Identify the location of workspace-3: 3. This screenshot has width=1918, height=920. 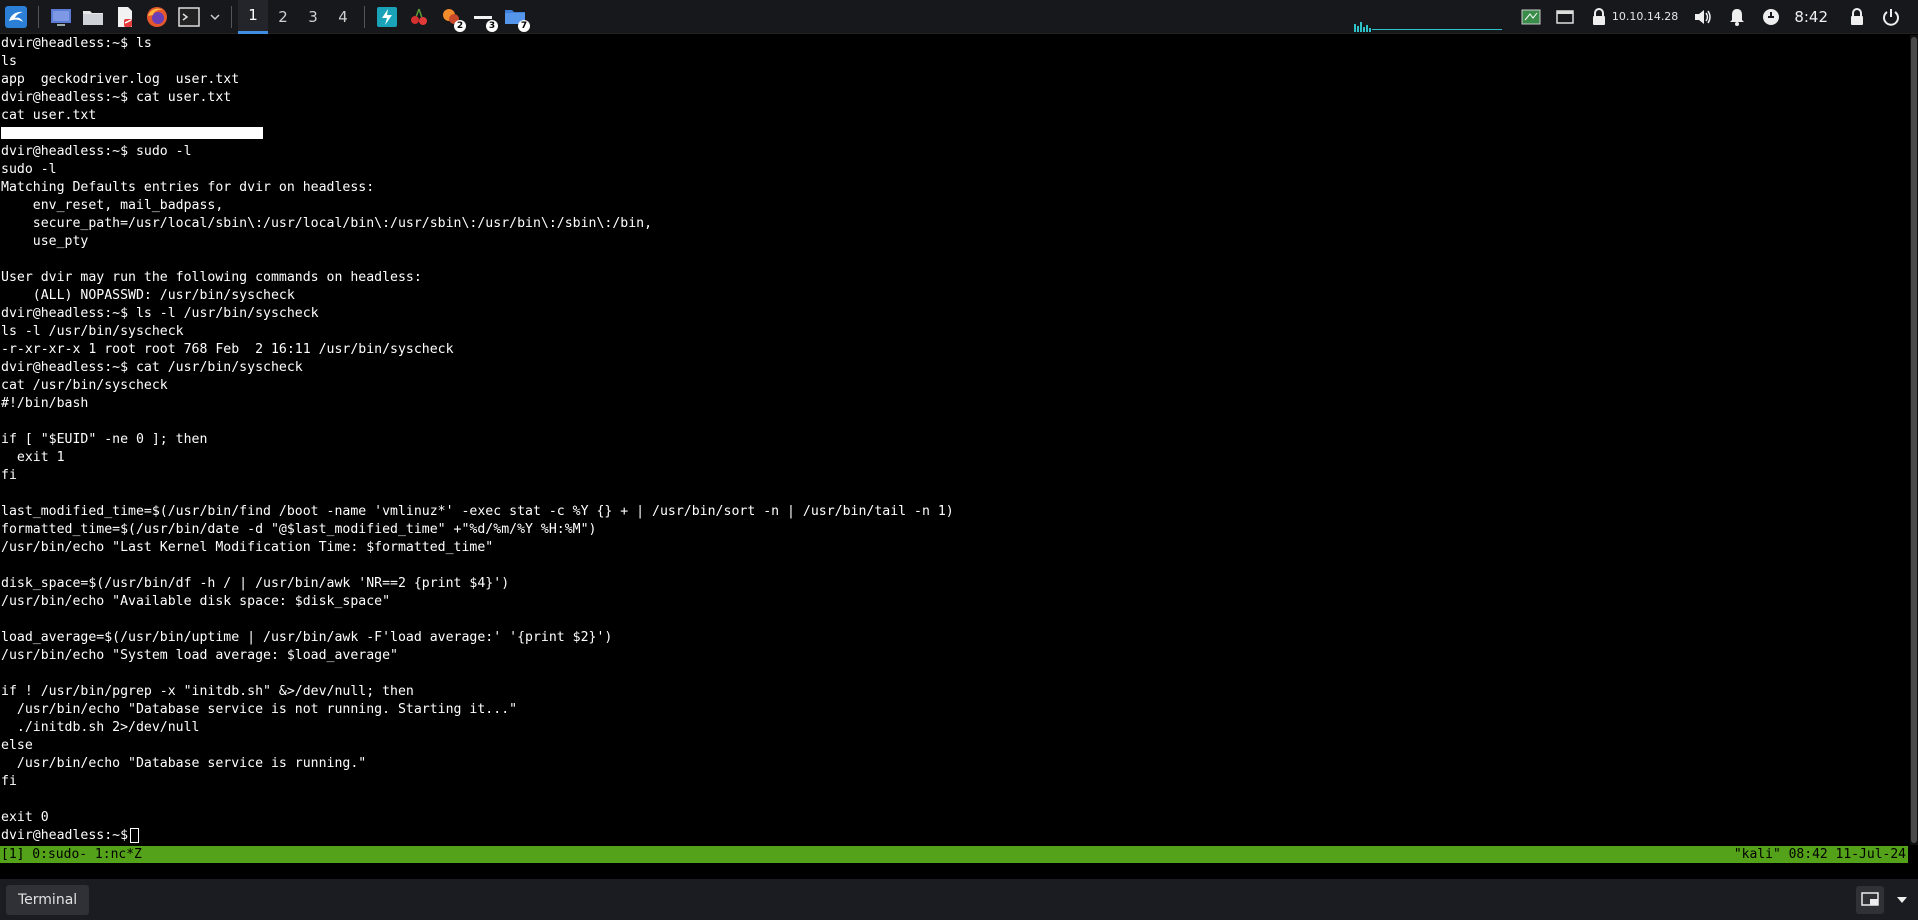
(313, 17).